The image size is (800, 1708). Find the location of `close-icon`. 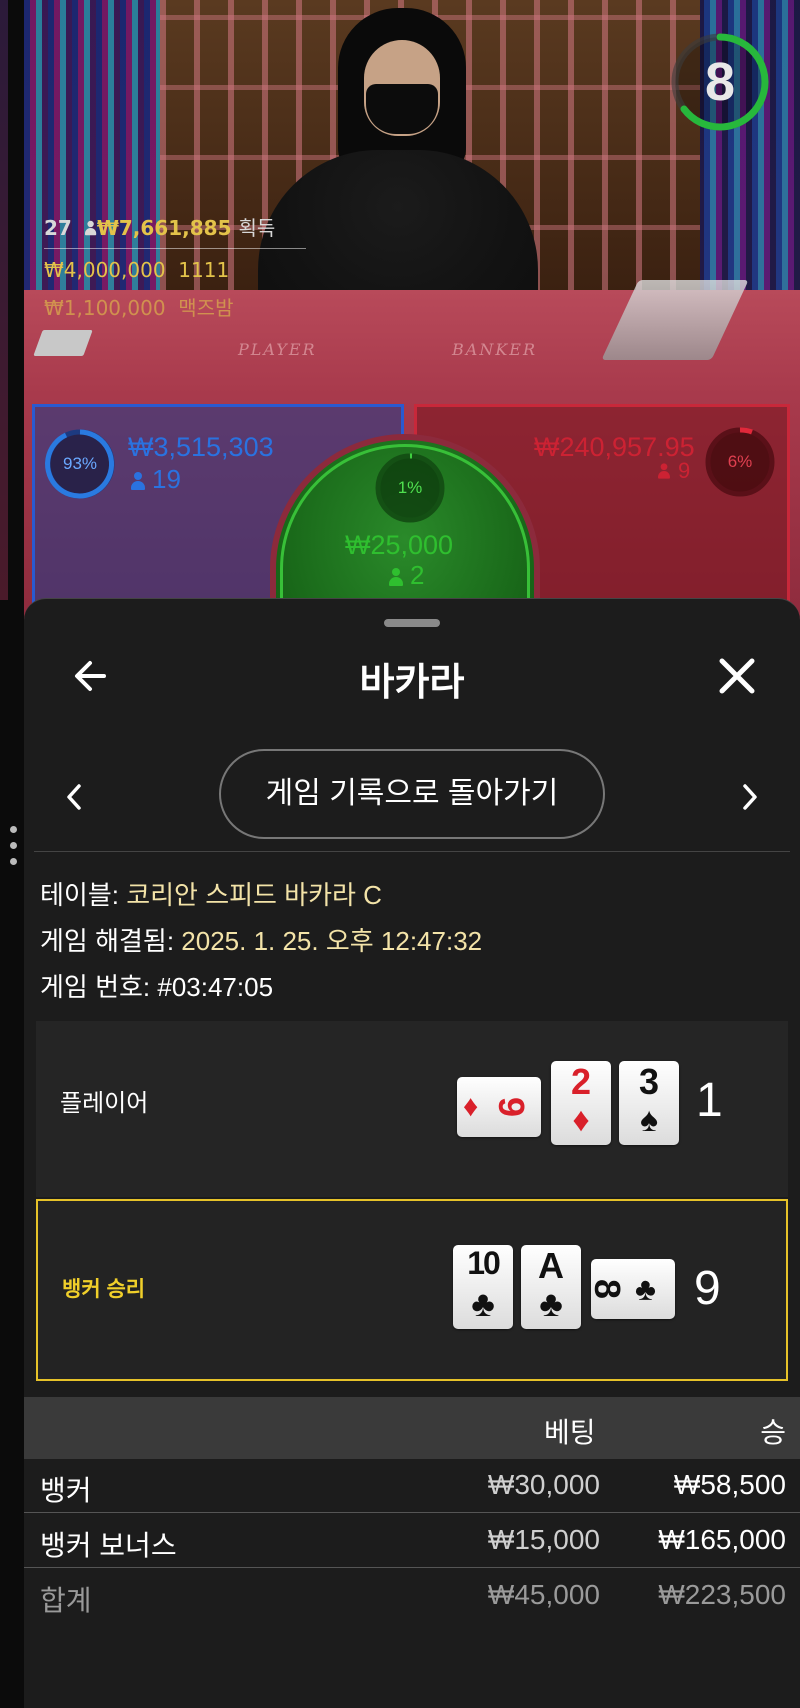

close-icon is located at coordinates (737, 676).